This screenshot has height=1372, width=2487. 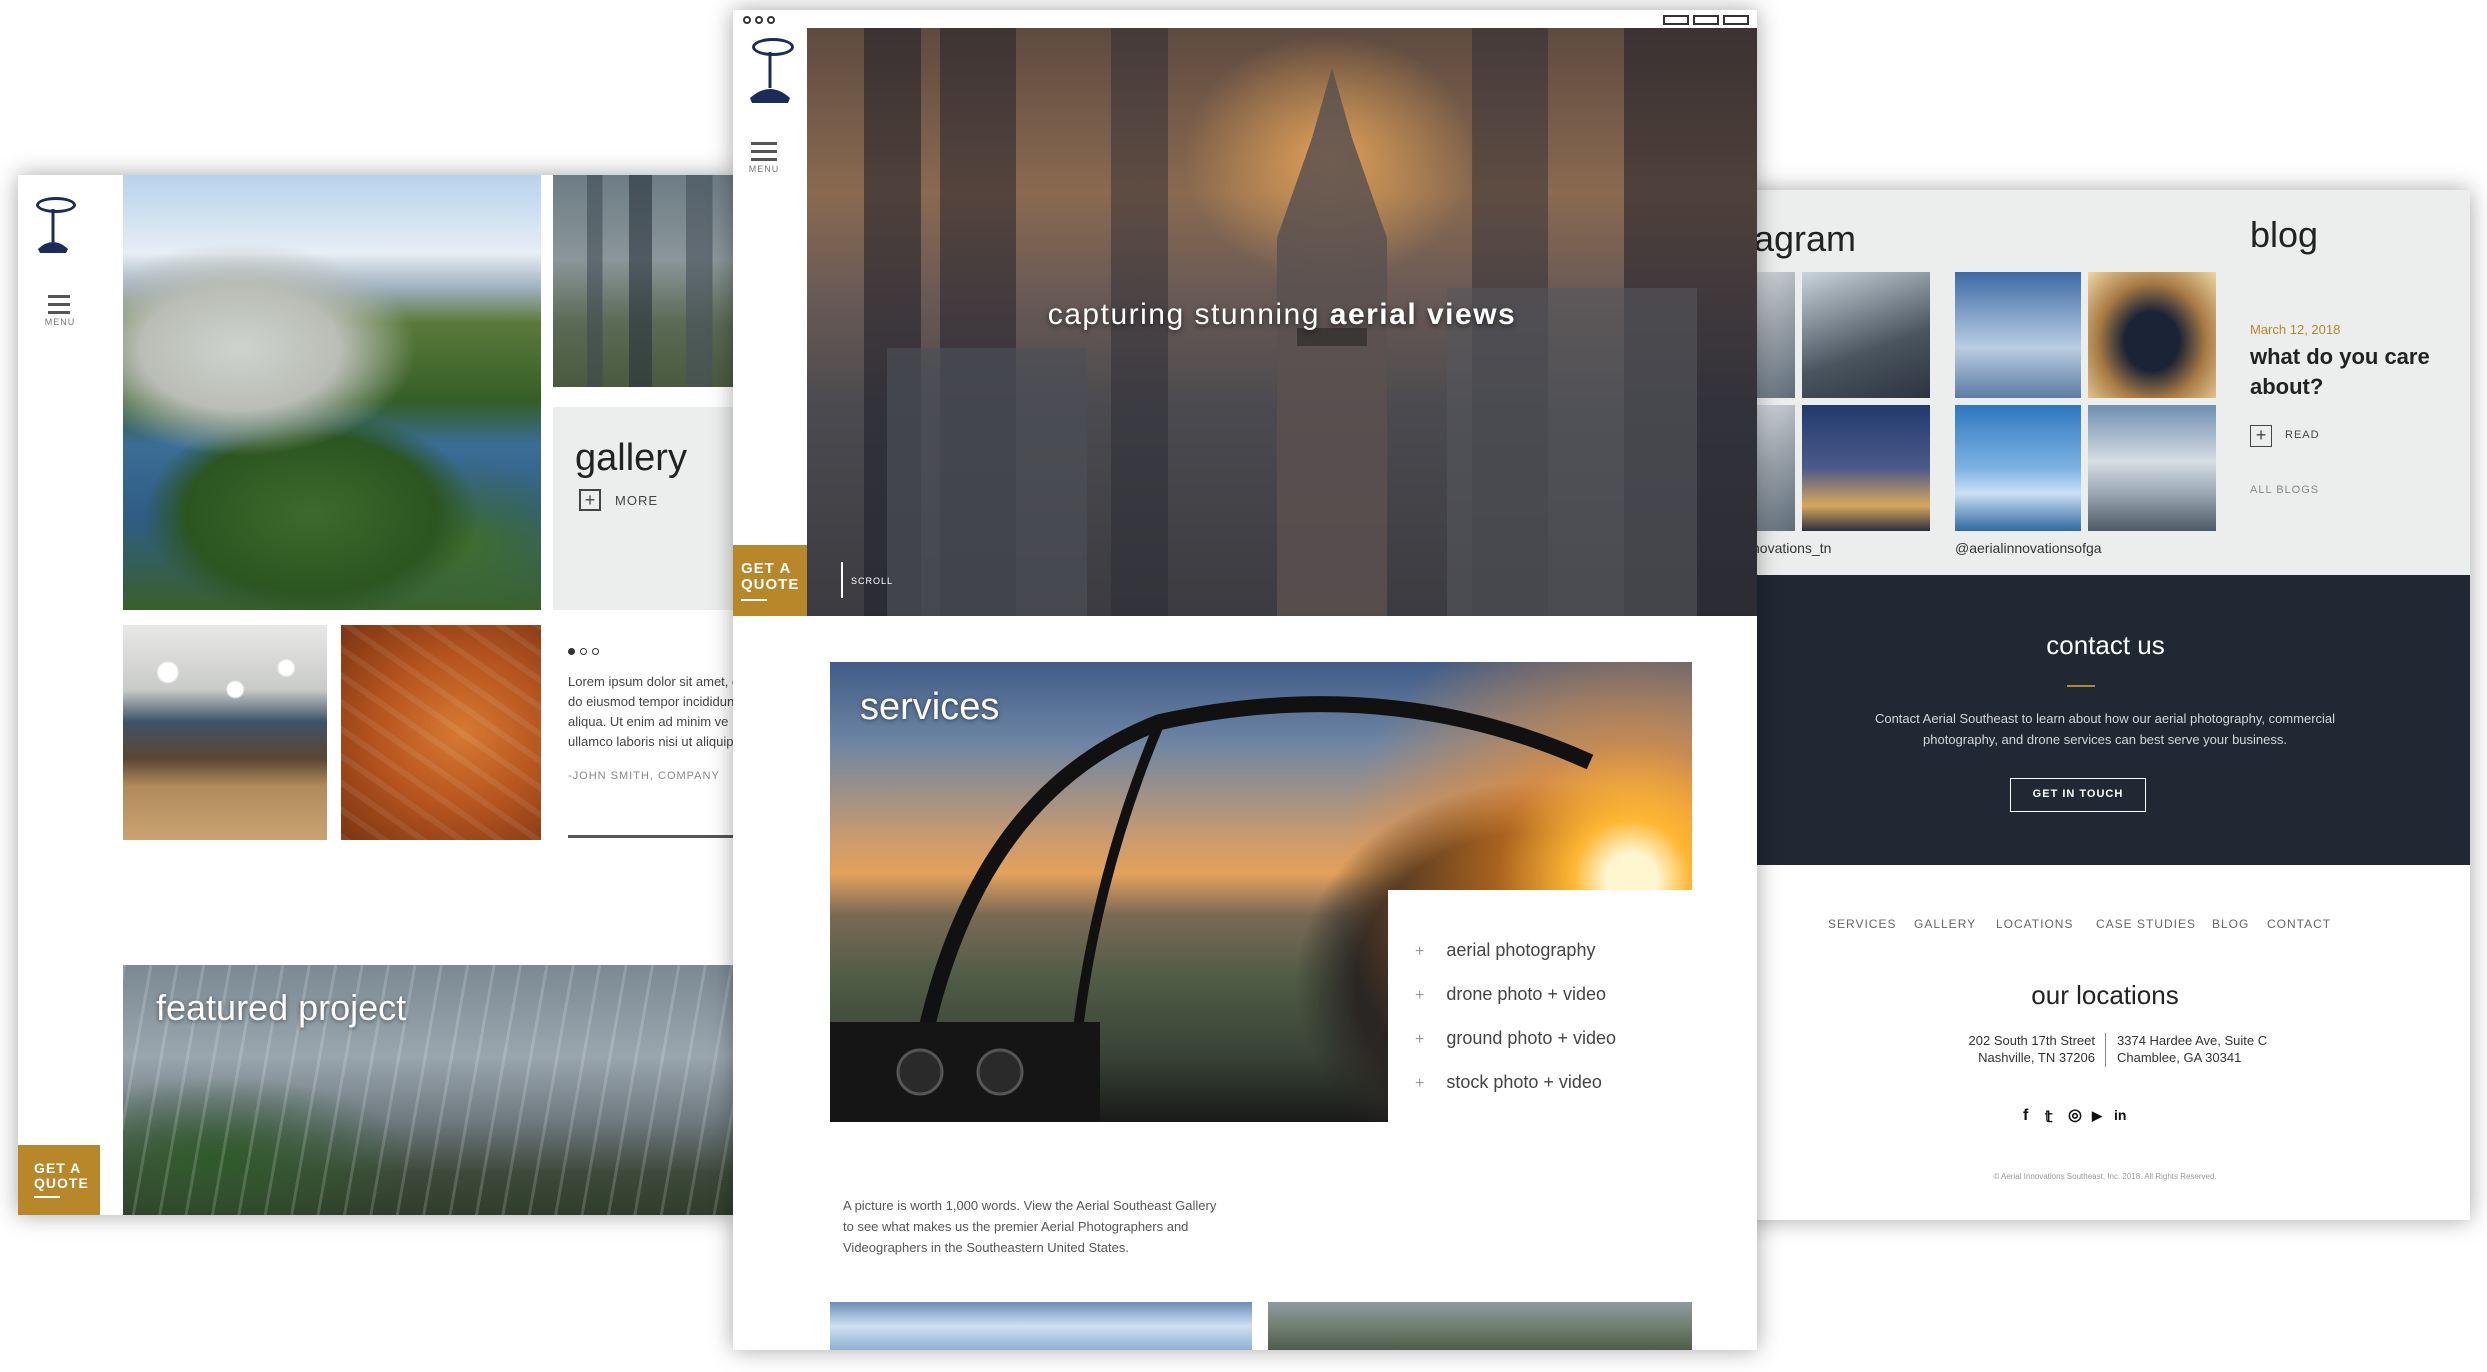 I want to click on service-ground-photo-video: + ground photo + video, so click(x=1515, y=1038).